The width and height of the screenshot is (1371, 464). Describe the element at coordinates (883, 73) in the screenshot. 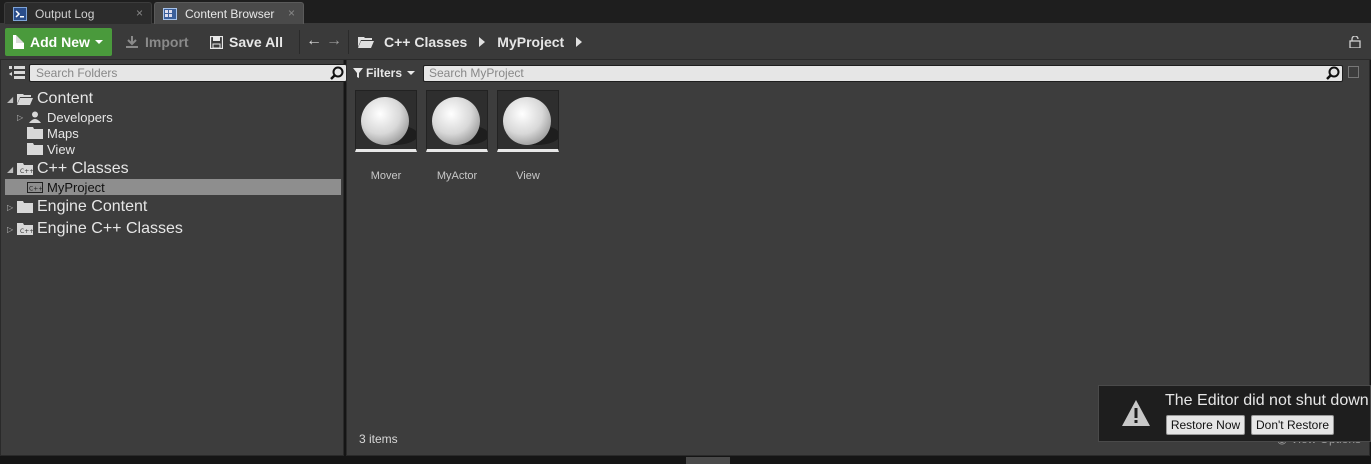

I see `asset-search-input: Search MyProject` at that location.